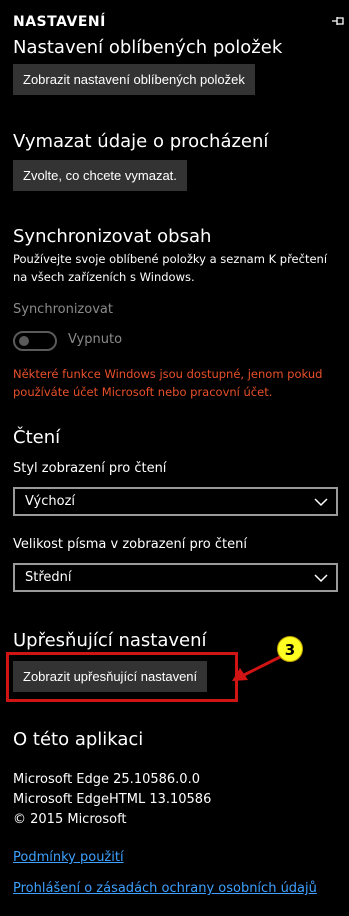 The image size is (349, 916). Describe the element at coordinates (338, 21) in the screenshot. I see `pin-icon` at that location.